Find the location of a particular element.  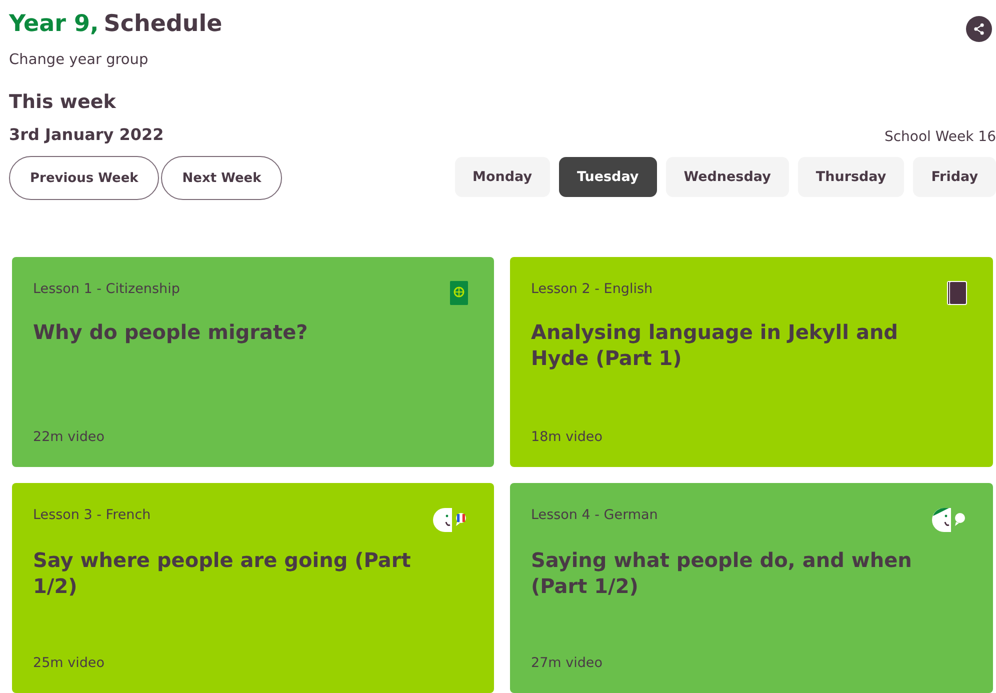

lesson-title: Saying what people do, and when (Part 1/2) is located at coordinates (722, 573).